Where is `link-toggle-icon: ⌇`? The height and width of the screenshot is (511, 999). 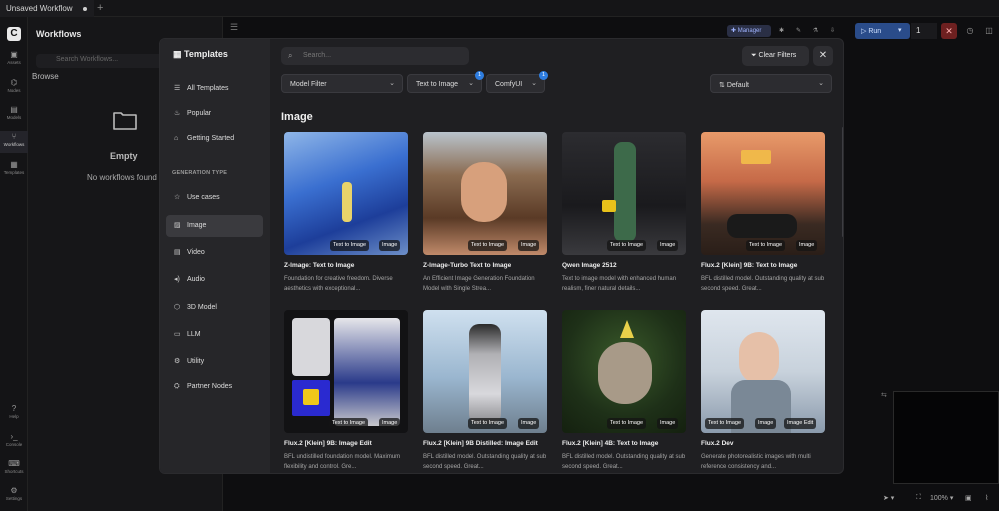 link-toggle-icon: ⌇ is located at coordinates (986, 498).